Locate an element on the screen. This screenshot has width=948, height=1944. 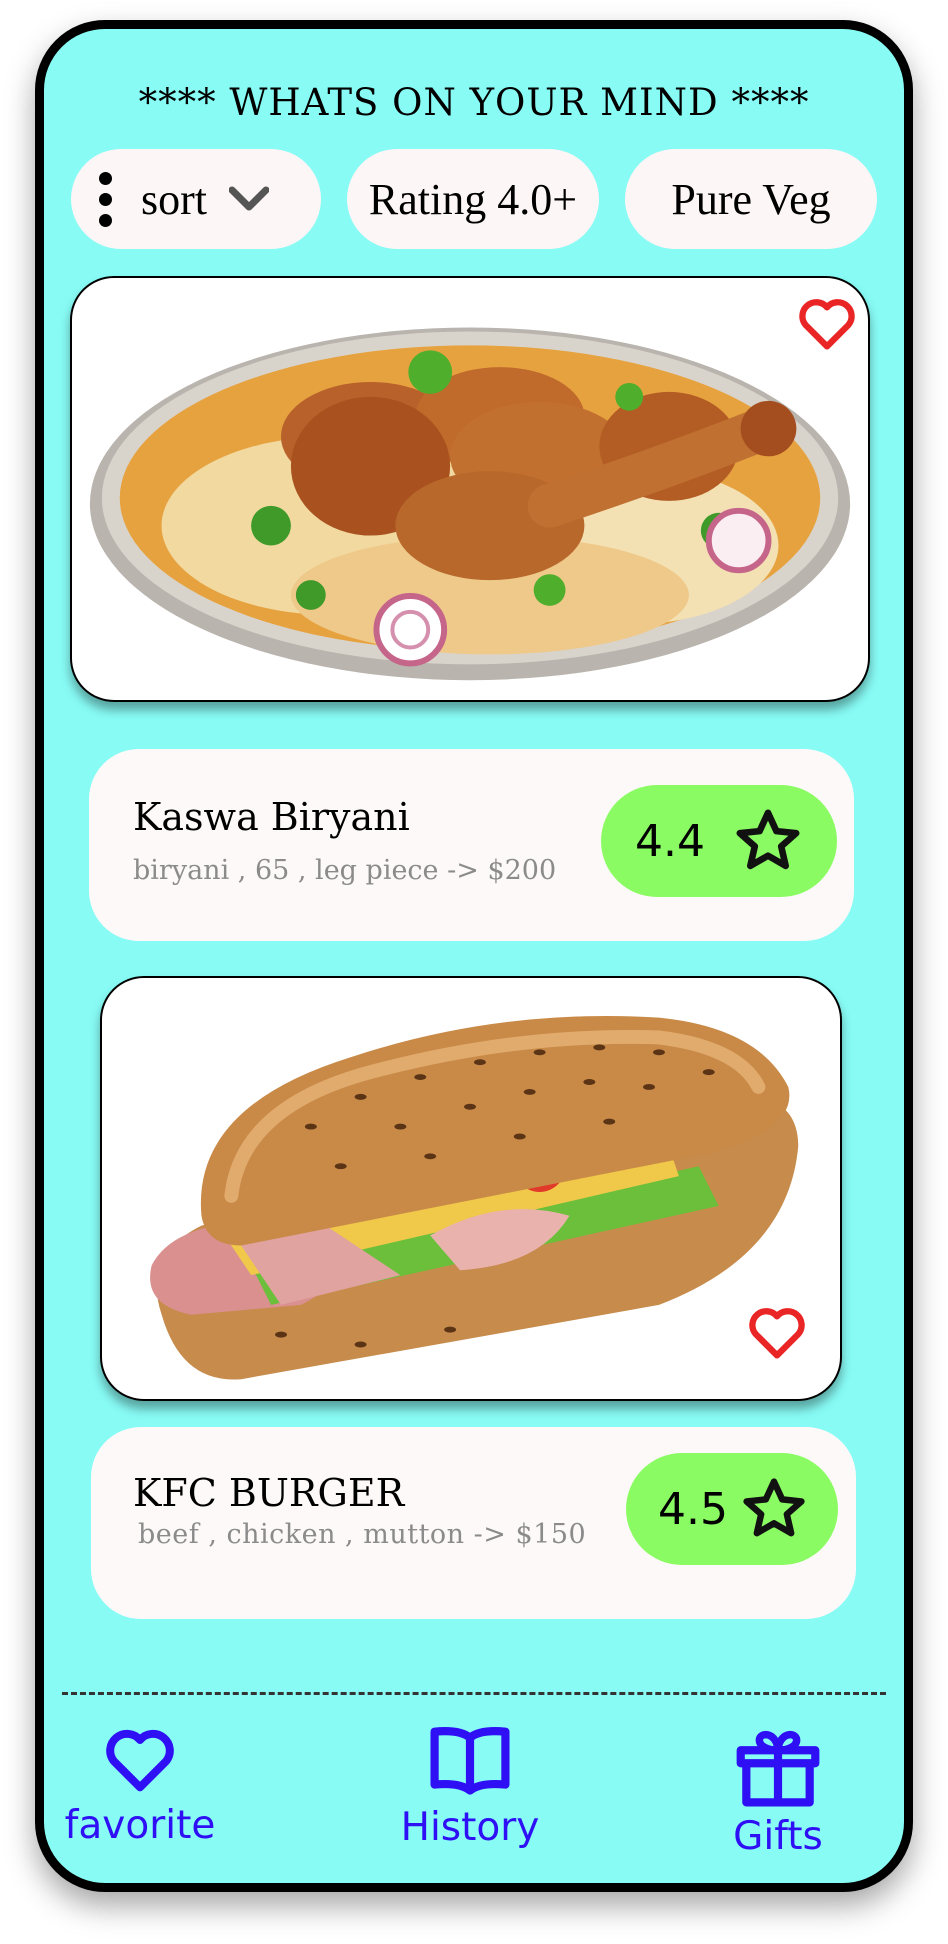
rating-filter-chip: Rating 4.0+ is located at coordinates (473, 199).